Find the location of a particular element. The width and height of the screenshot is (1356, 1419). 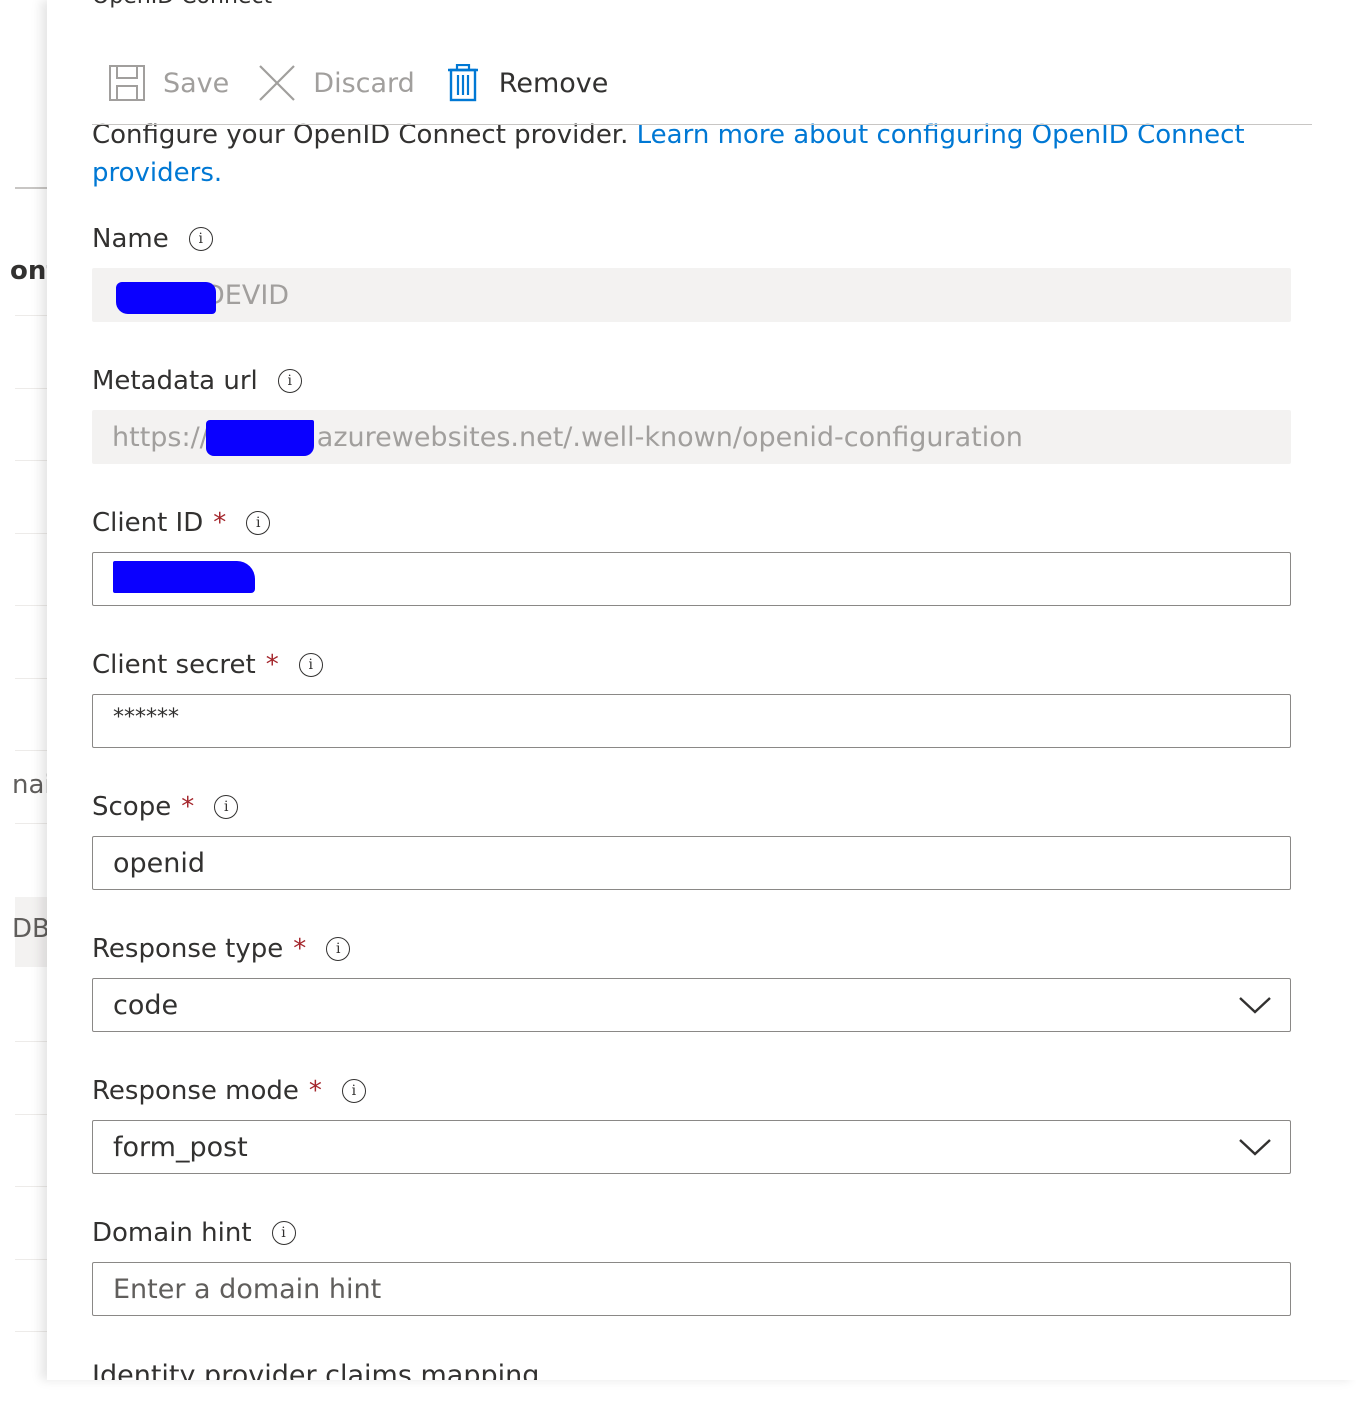

client-secret-label-row: Client secret * i is located at coordinates (691, 665).